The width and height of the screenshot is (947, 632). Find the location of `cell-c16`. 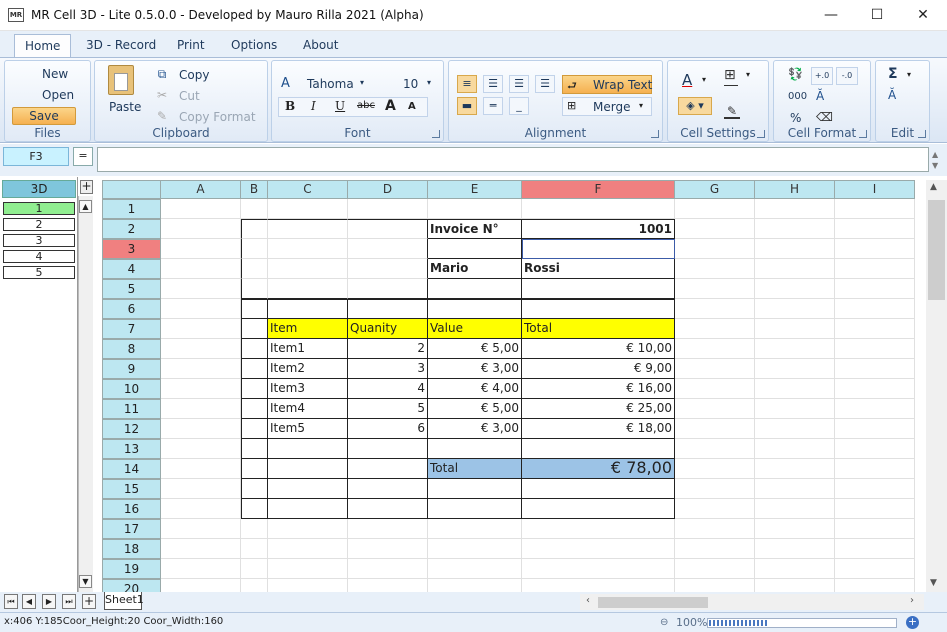

cell-c16 is located at coordinates (308, 509).